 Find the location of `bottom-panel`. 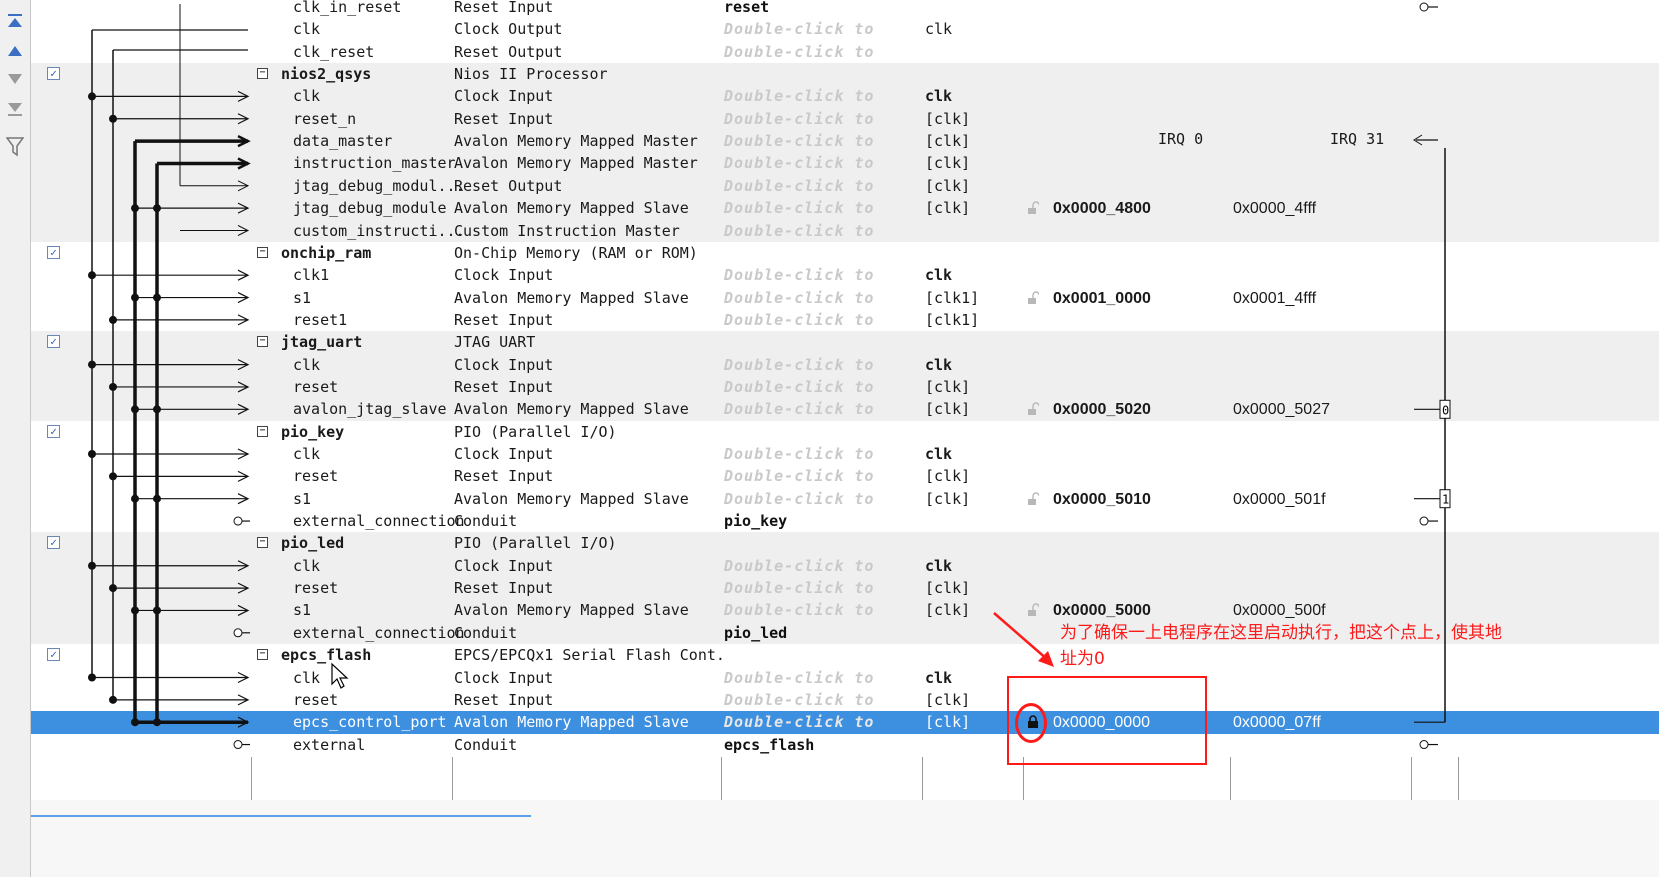

bottom-panel is located at coordinates (845, 838).